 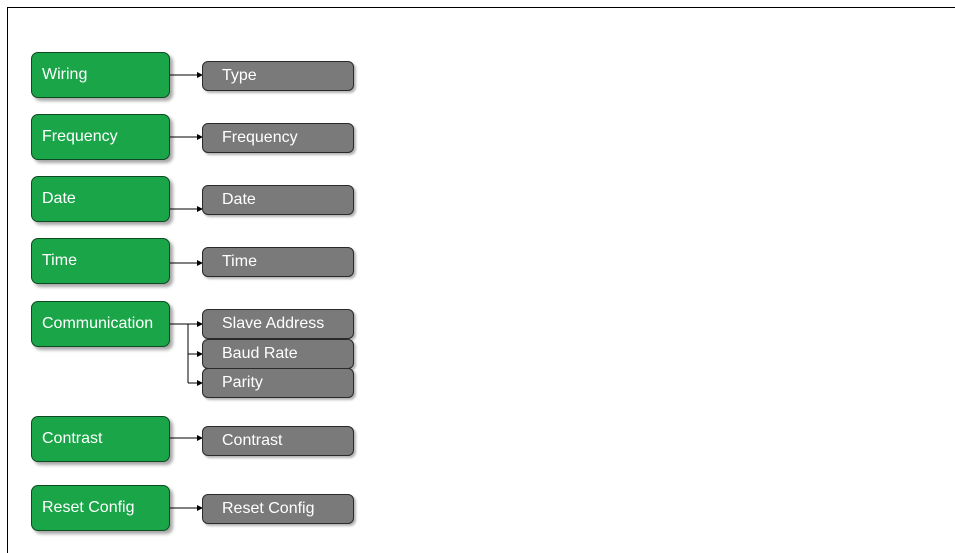 I want to click on menu-label: Contrast, so click(x=72, y=438).